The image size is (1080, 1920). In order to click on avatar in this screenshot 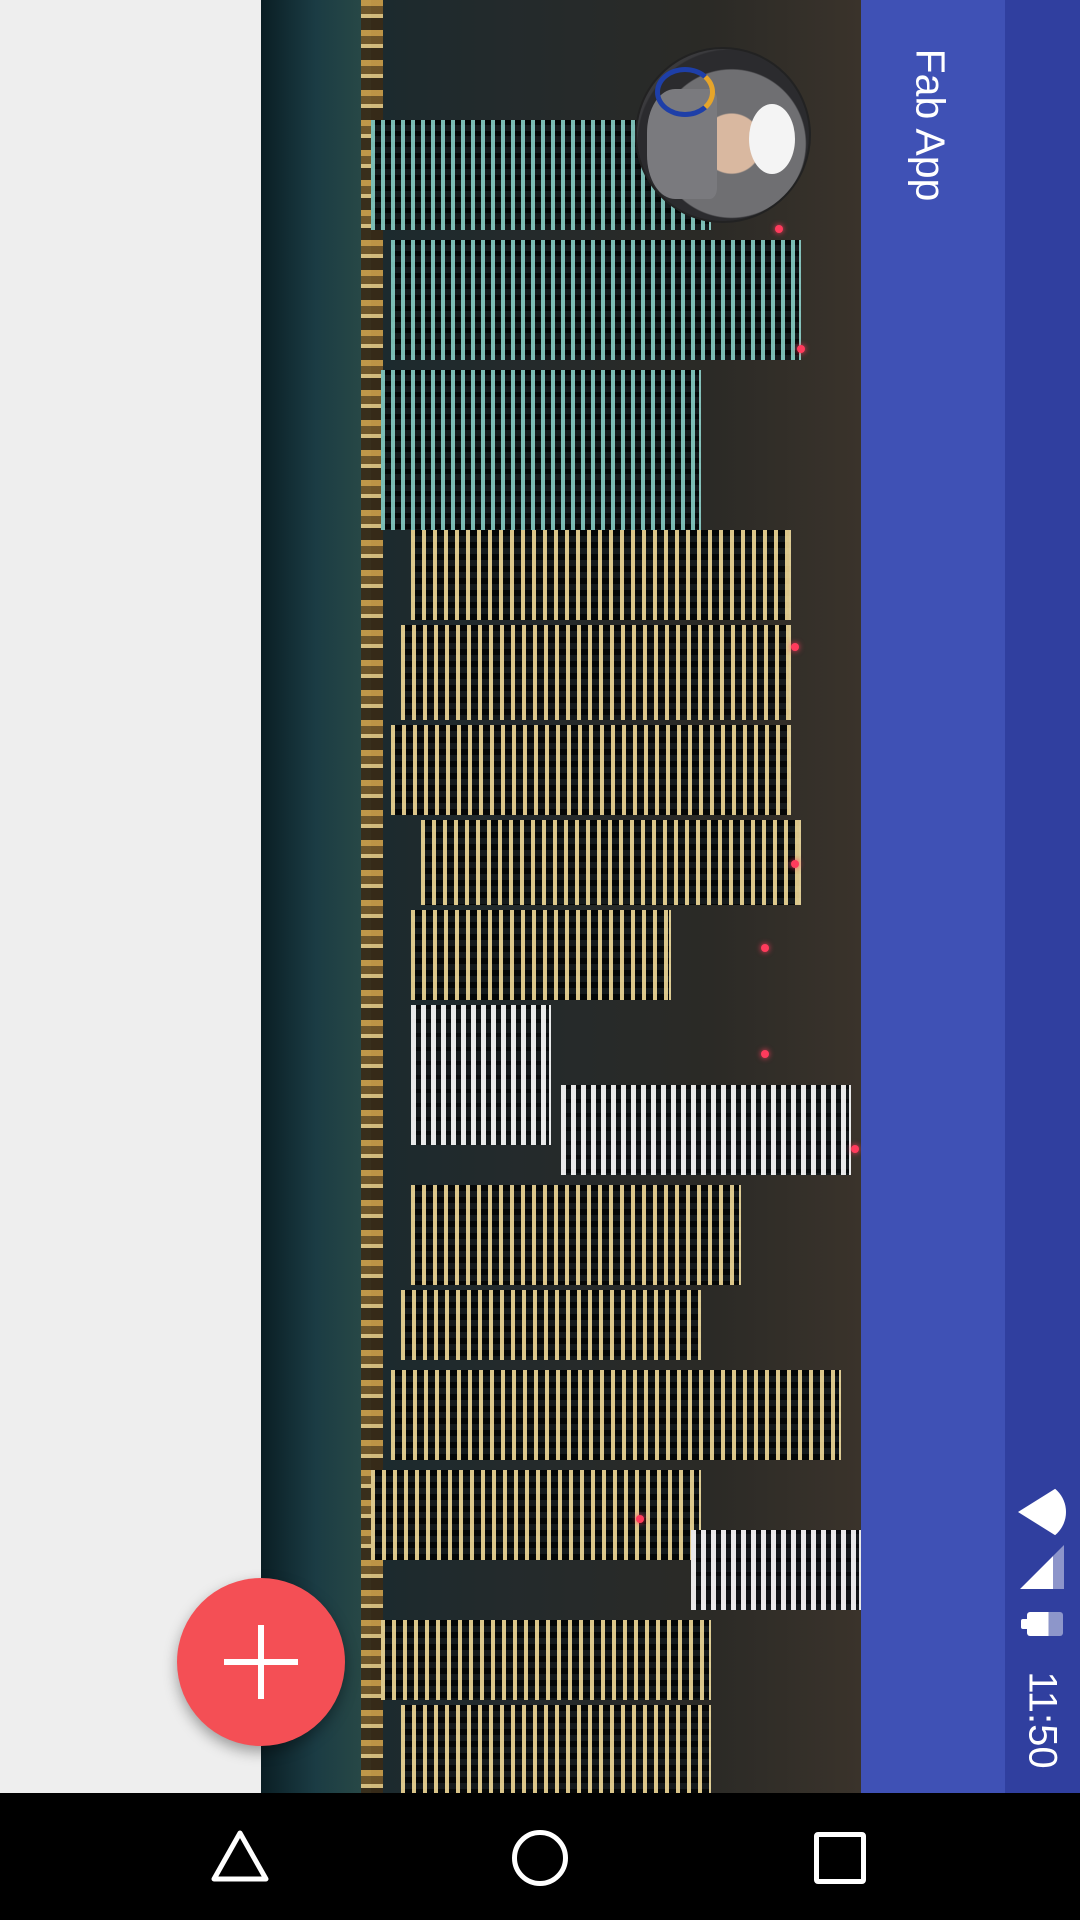, I will do `click(723, 135)`.